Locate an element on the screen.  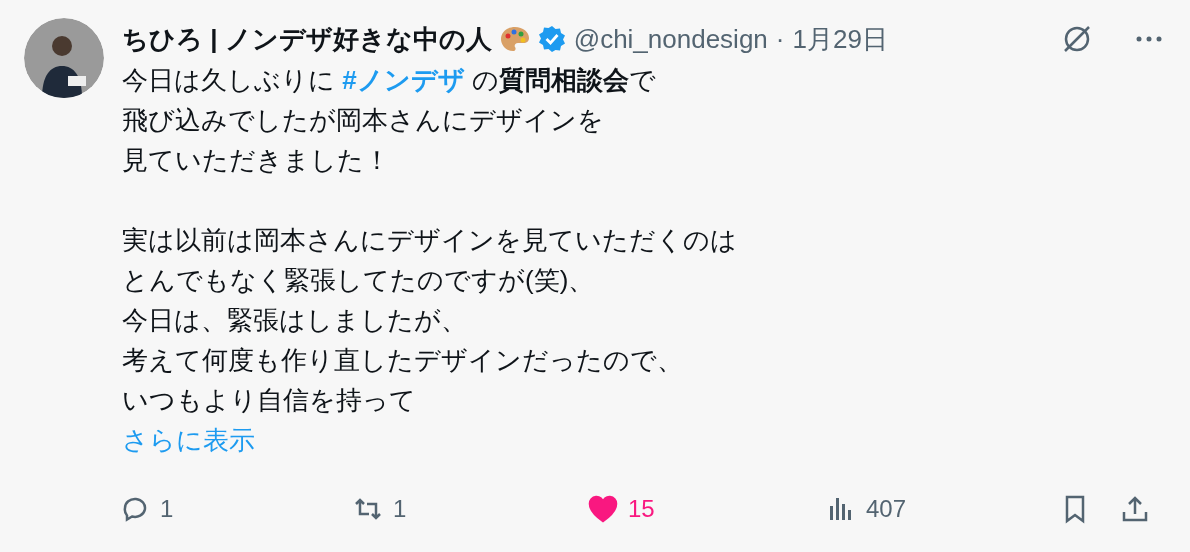
post-text-line: 今日は、緊張はしましたが、 is located at coordinates (295, 320).